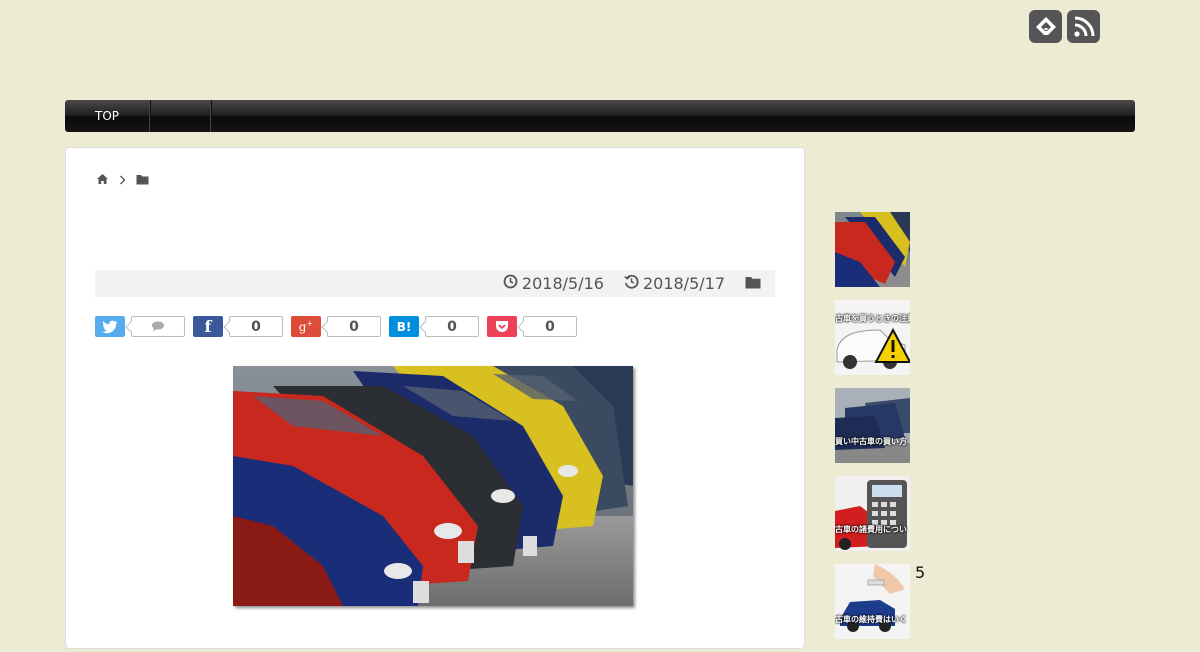  What do you see at coordinates (256, 326) in the screenshot?
I see `facebook-count: 0` at bounding box center [256, 326].